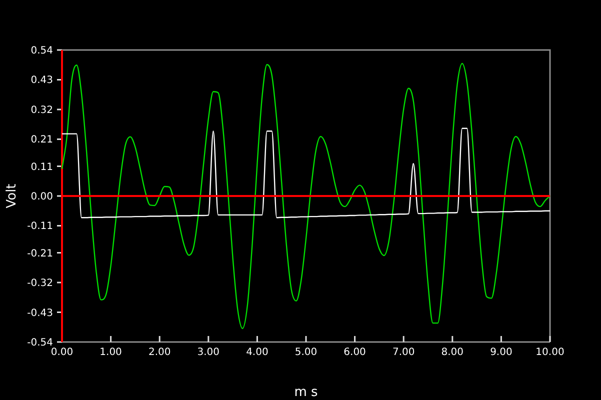  Describe the element at coordinates (41, 167) in the screenshot. I see `y-tick-label: 0.11` at that location.